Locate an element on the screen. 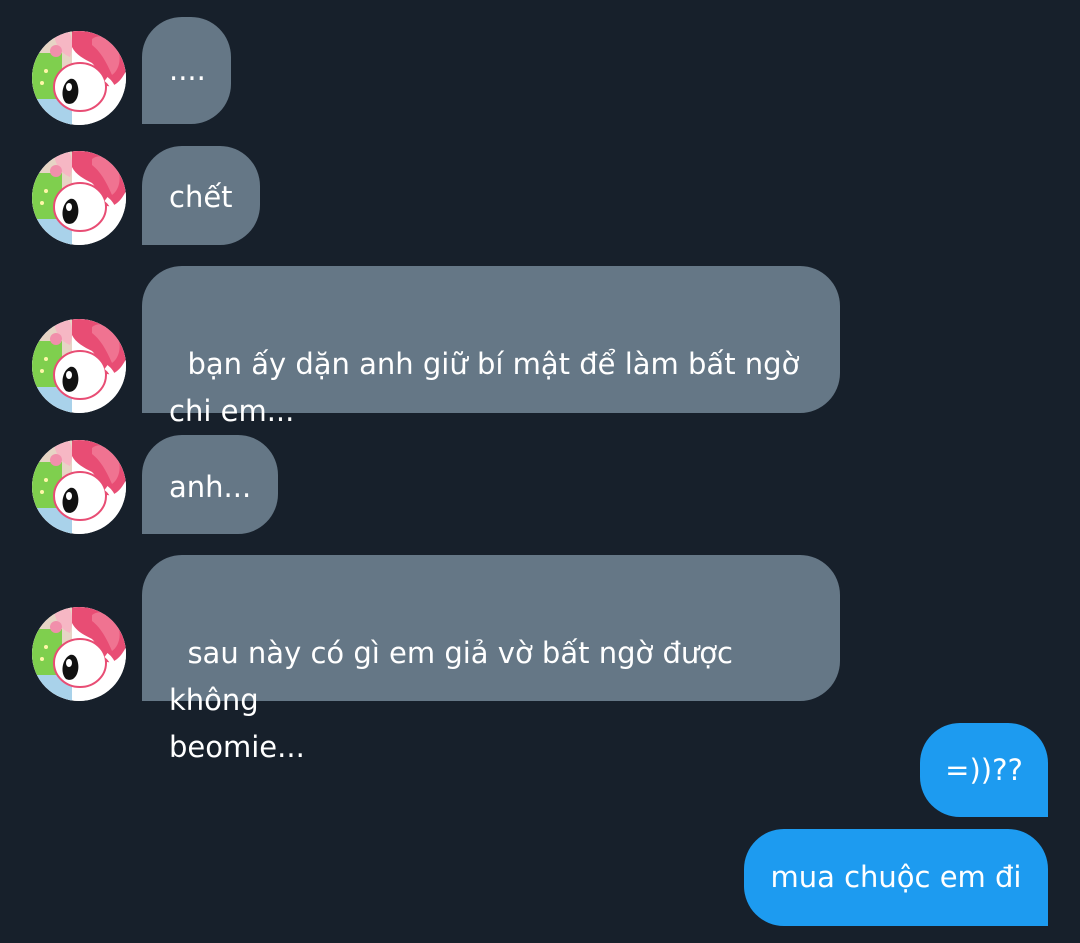 The image size is (1080, 943). outgoing-message-bubble: =))?? is located at coordinates (984, 770).